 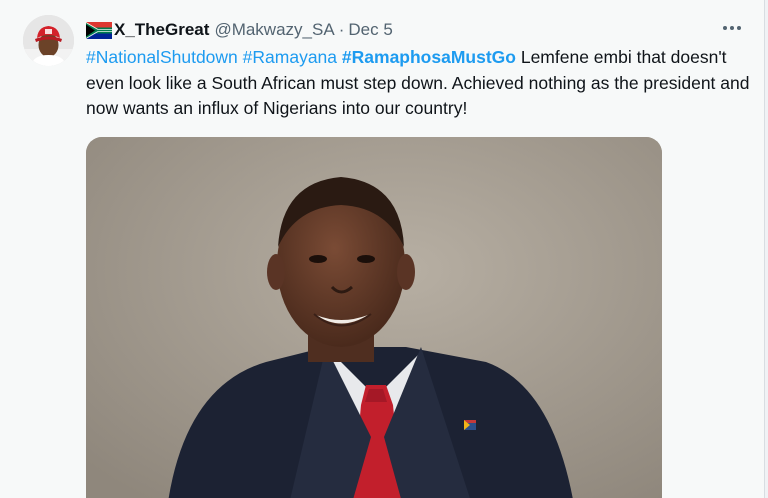 What do you see at coordinates (732, 28) in the screenshot?
I see `more-horizontal-icon` at bounding box center [732, 28].